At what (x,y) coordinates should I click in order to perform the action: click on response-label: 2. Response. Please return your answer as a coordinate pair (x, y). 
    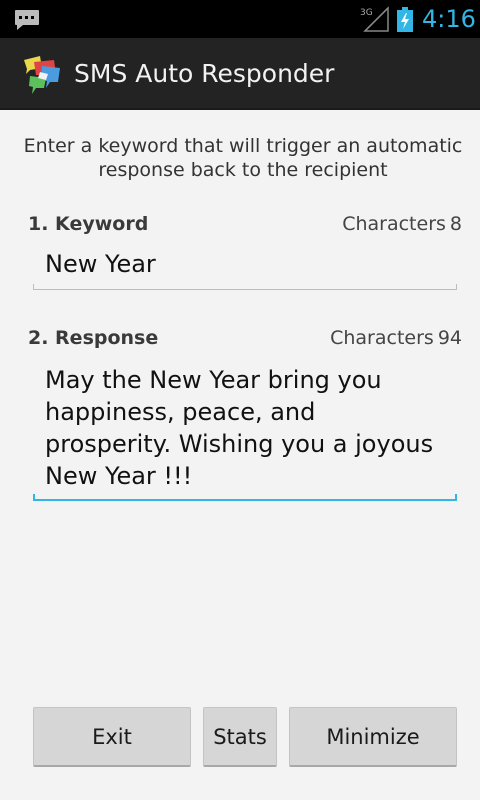
    Looking at the image, I should click on (93, 338).